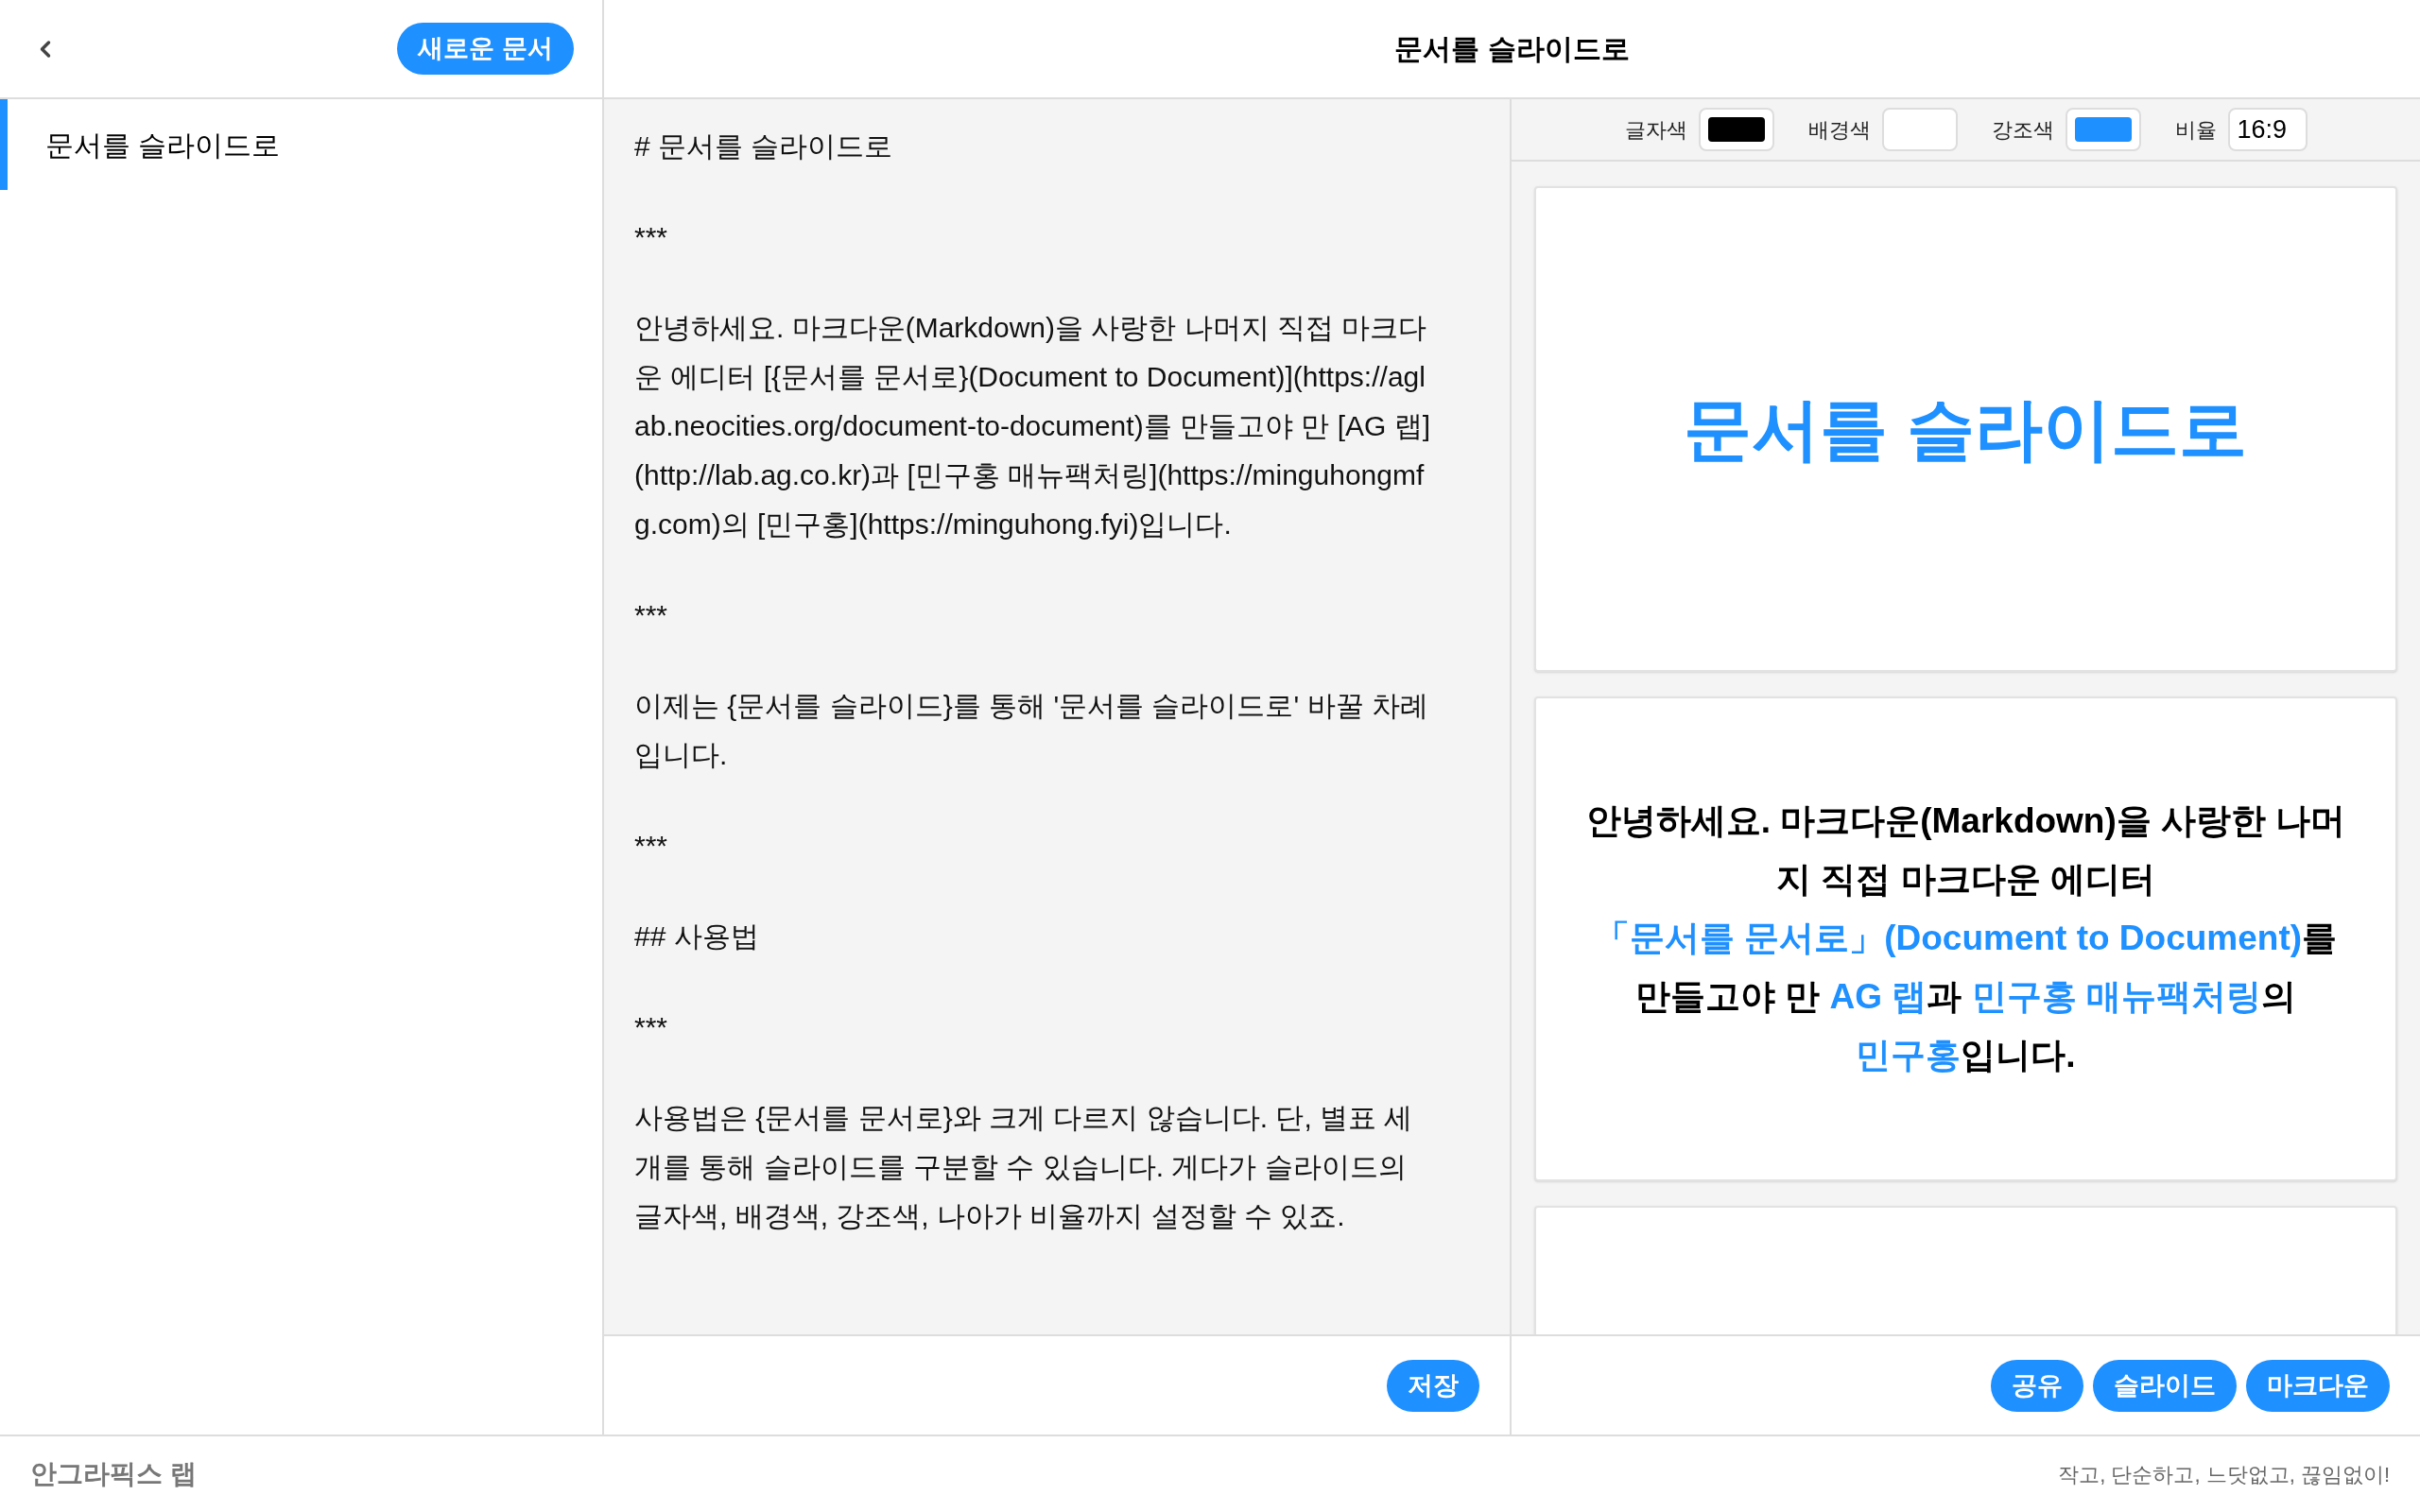  Describe the element at coordinates (1433, 1385) in the screenshot. I see `save-button: 저장` at that location.